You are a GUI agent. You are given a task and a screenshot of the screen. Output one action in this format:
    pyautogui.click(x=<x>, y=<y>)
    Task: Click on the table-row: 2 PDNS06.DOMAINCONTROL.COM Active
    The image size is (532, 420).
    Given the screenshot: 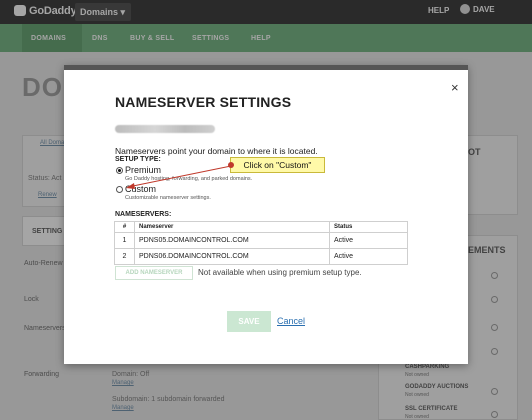 What is the action you would take?
    pyautogui.click(x=261, y=256)
    